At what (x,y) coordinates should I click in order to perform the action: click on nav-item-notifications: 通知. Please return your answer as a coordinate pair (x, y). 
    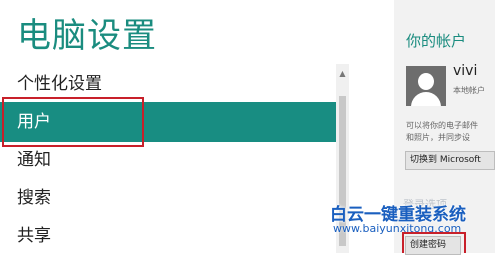
    Looking at the image, I should click on (168, 160).